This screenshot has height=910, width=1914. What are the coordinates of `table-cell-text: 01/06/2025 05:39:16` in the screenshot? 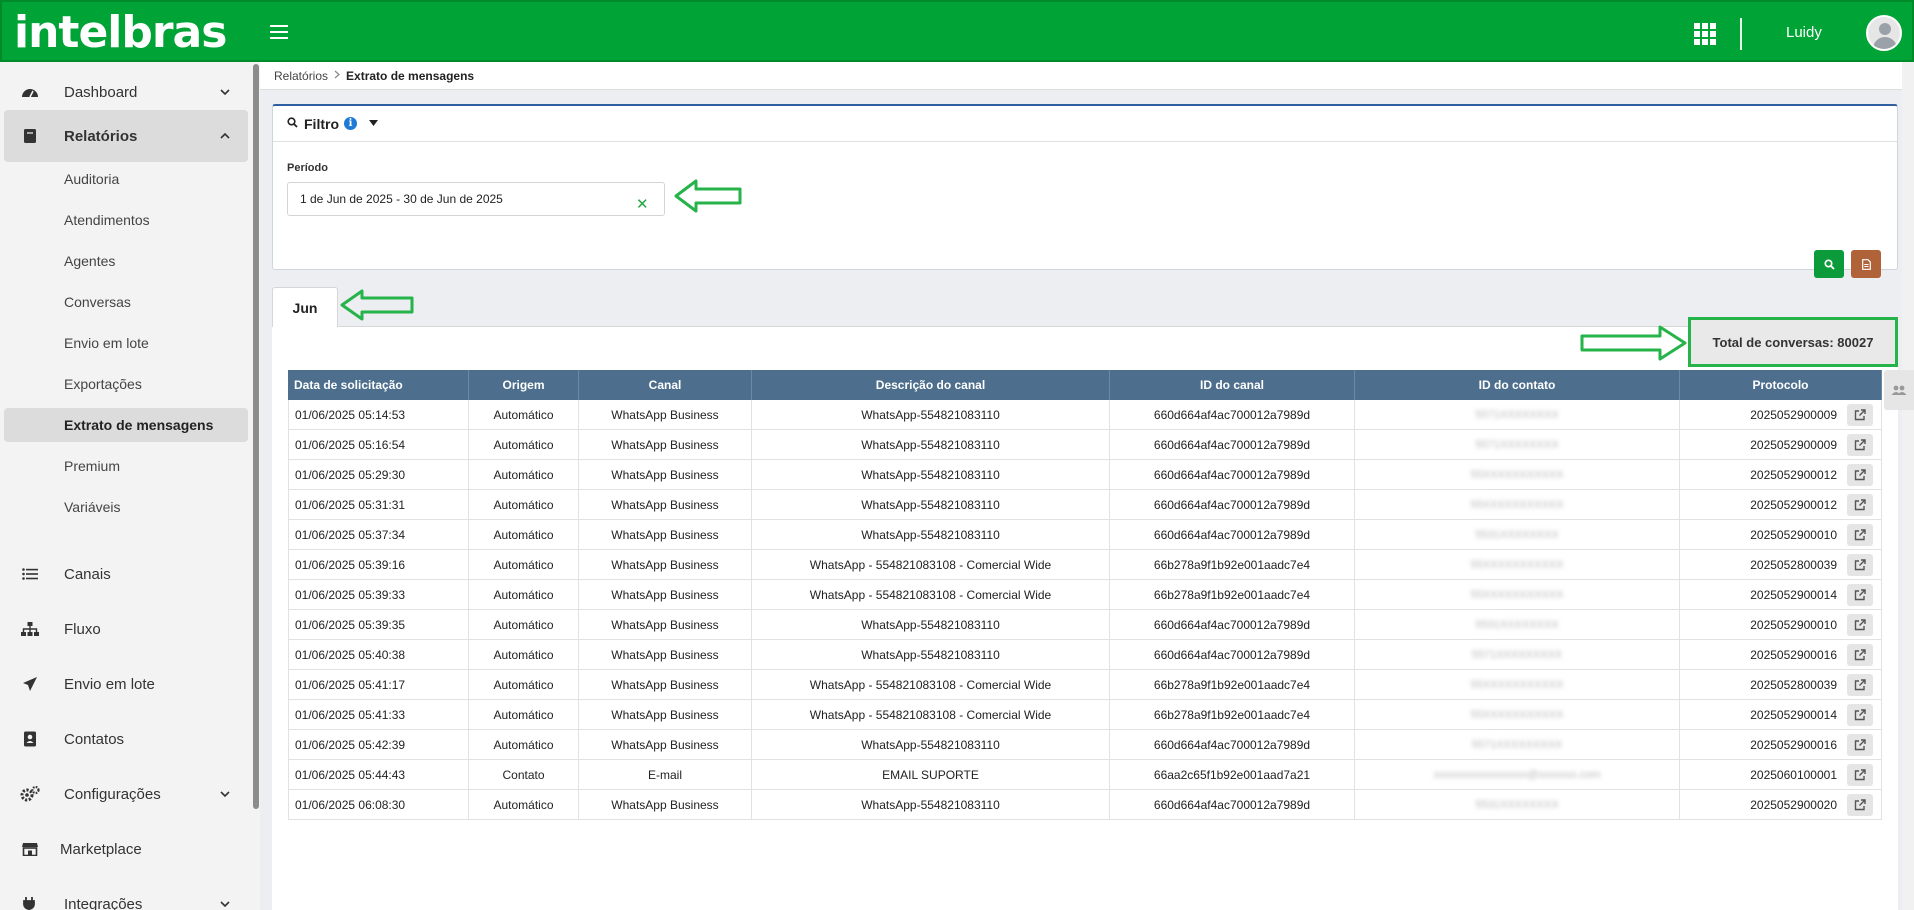 It's located at (350, 564).